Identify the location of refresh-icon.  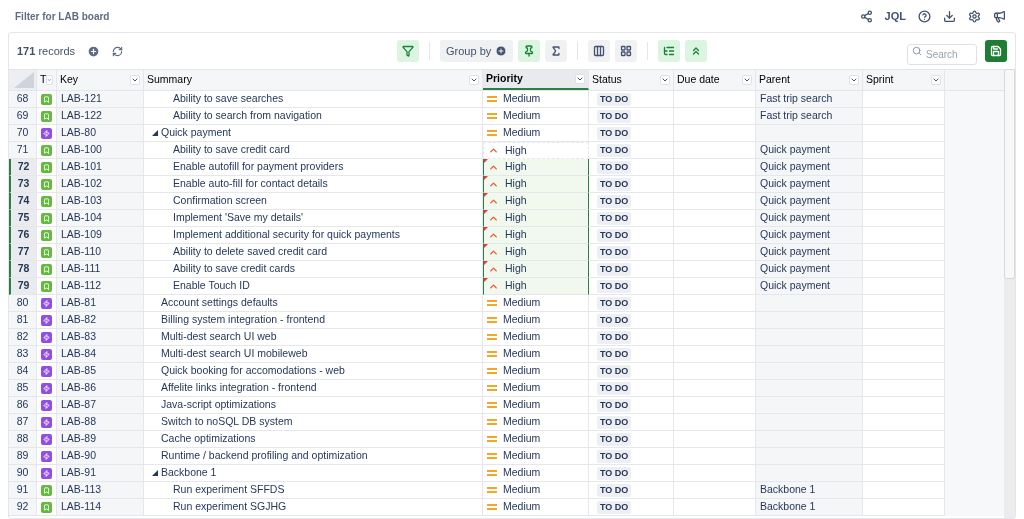
(118, 51).